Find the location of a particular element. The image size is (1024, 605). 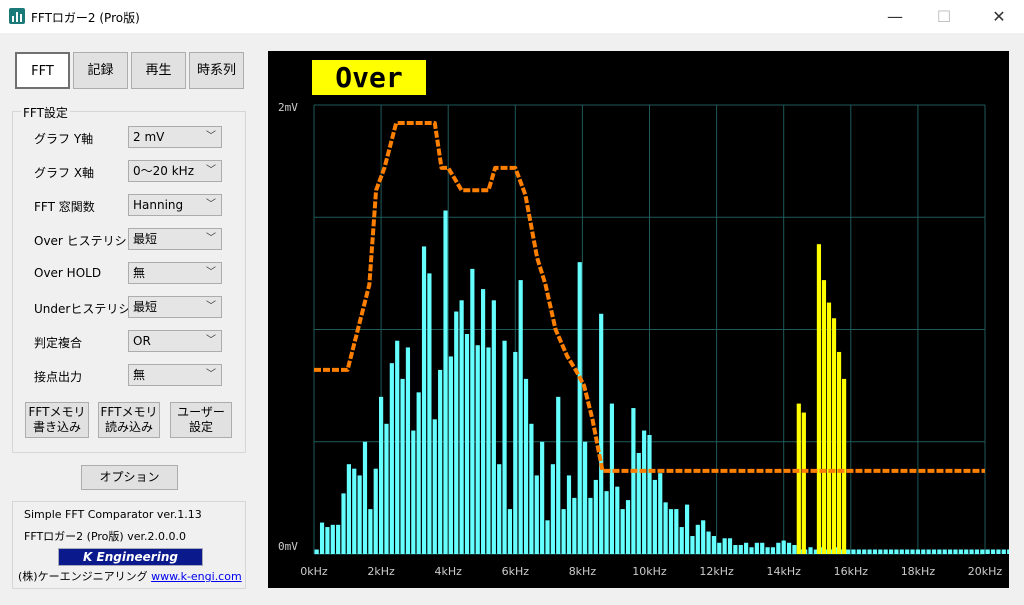

over-hysteresis-label: Over ヒステリシス is located at coordinates (86, 241).